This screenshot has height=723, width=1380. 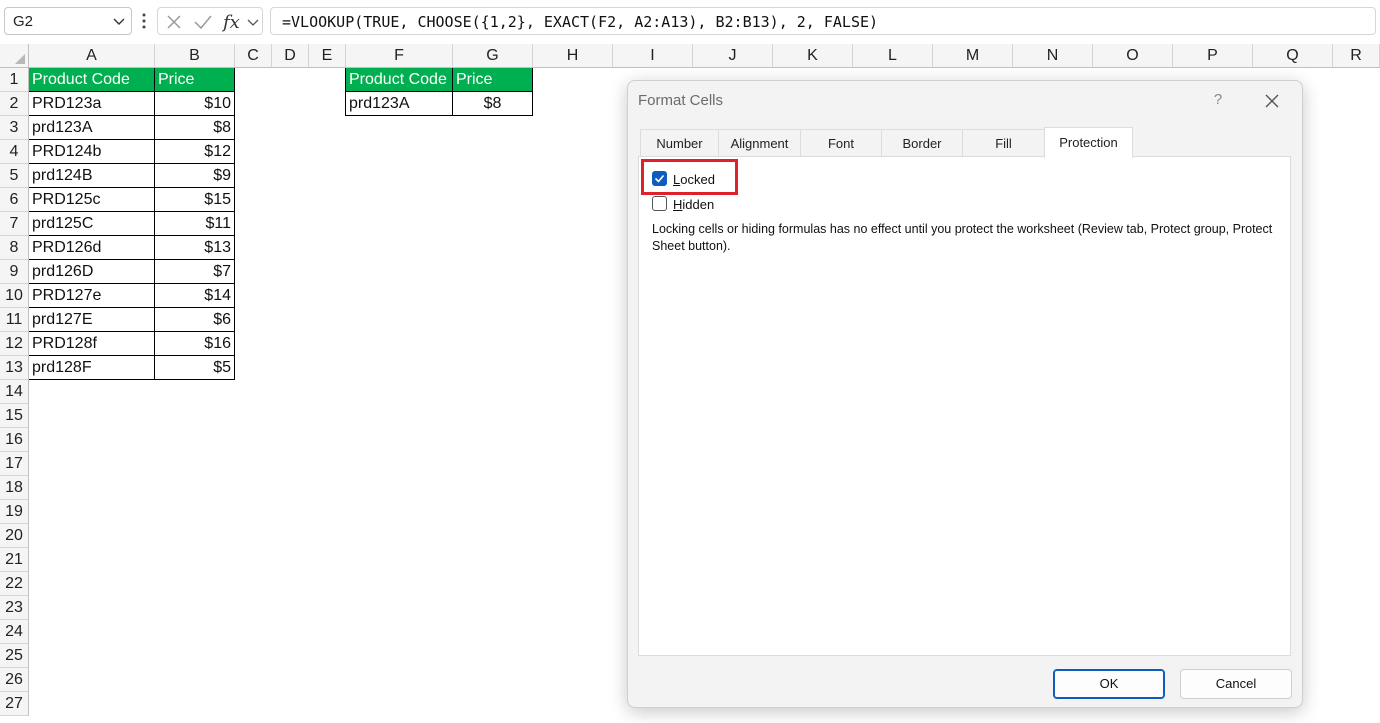 What do you see at coordinates (195, 80) in the screenshot?
I see `table-header-cell: Price` at bounding box center [195, 80].